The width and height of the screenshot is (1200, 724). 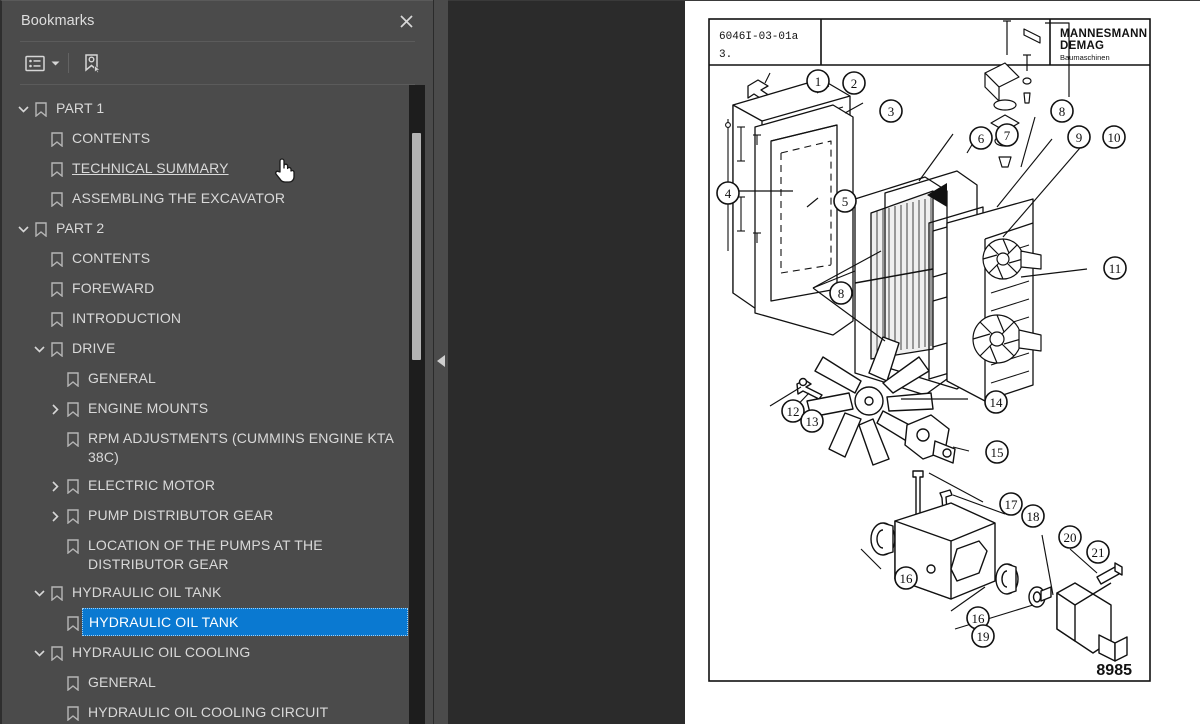 What do you see at coordinates (205, 229) in the screenshot?
I see `bookmark-item: PART 2` at bounding box center [205, 229].